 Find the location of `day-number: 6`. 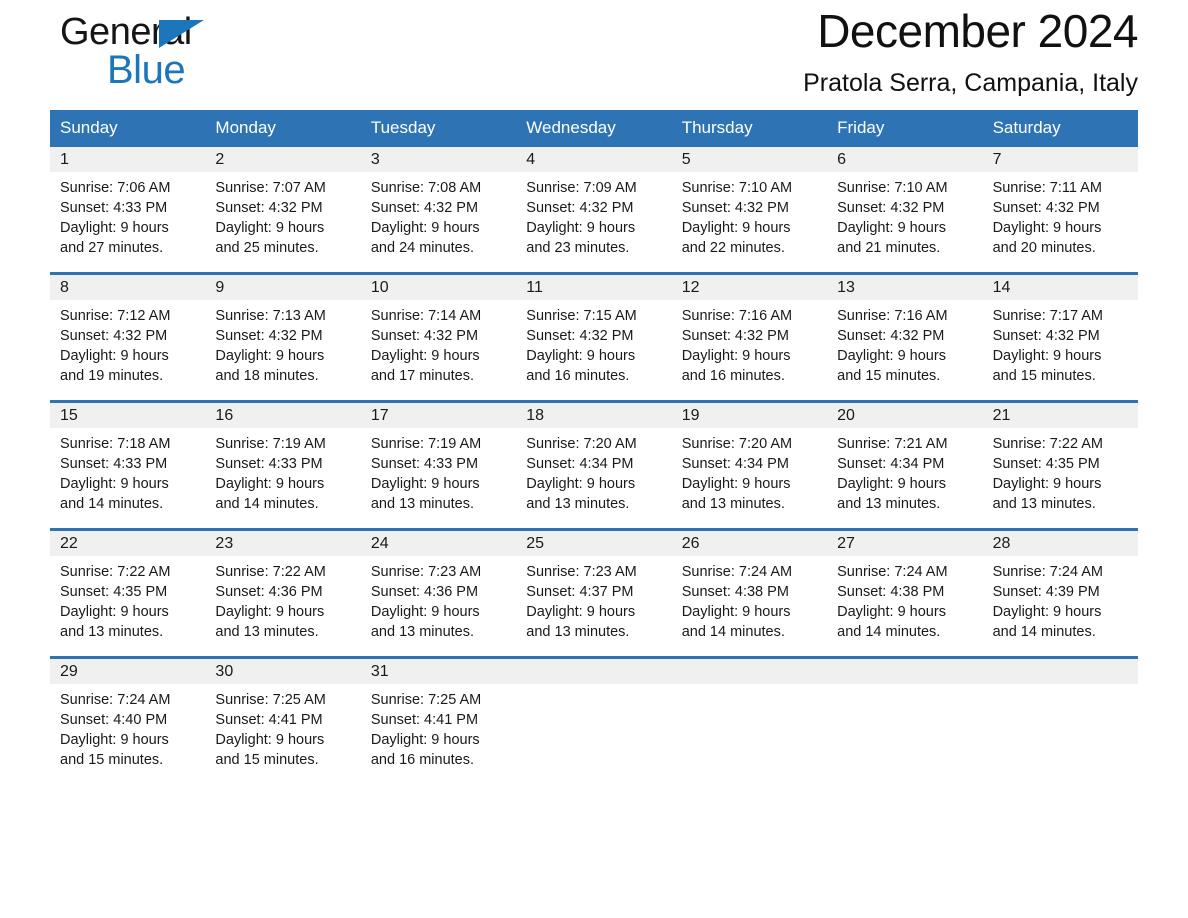

day-number: 6 is located at coordinates (842, 159).